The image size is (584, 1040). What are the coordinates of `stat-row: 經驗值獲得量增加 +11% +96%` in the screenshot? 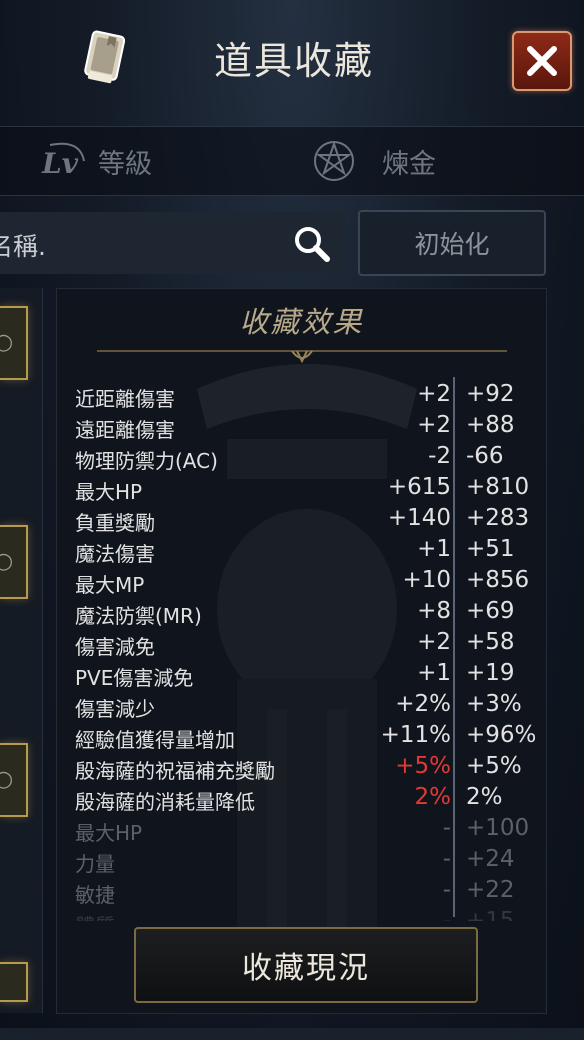 It's located at (305, 737).